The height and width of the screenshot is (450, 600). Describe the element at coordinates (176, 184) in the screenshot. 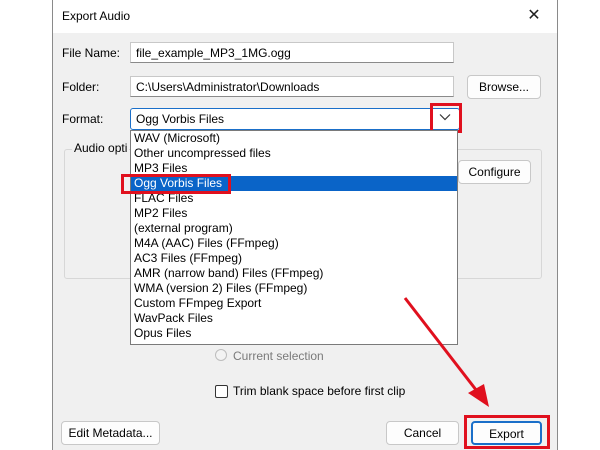

I see `ogg-option-highlight` at that location.